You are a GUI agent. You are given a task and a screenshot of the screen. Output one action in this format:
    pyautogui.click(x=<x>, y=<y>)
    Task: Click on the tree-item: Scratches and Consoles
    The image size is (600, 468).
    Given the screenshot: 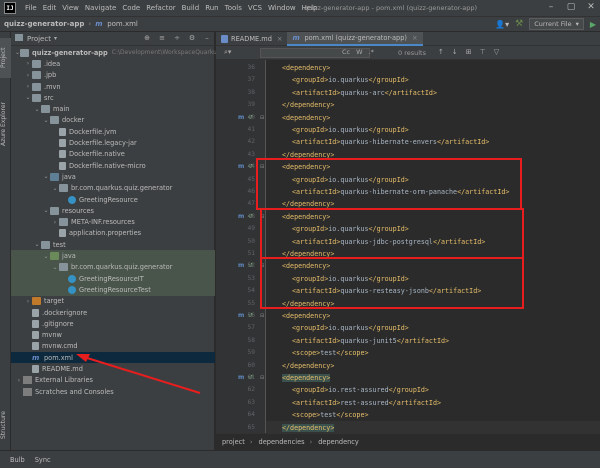 What is the action you would take?
    pyautogui.click(x=113, y=391)
    